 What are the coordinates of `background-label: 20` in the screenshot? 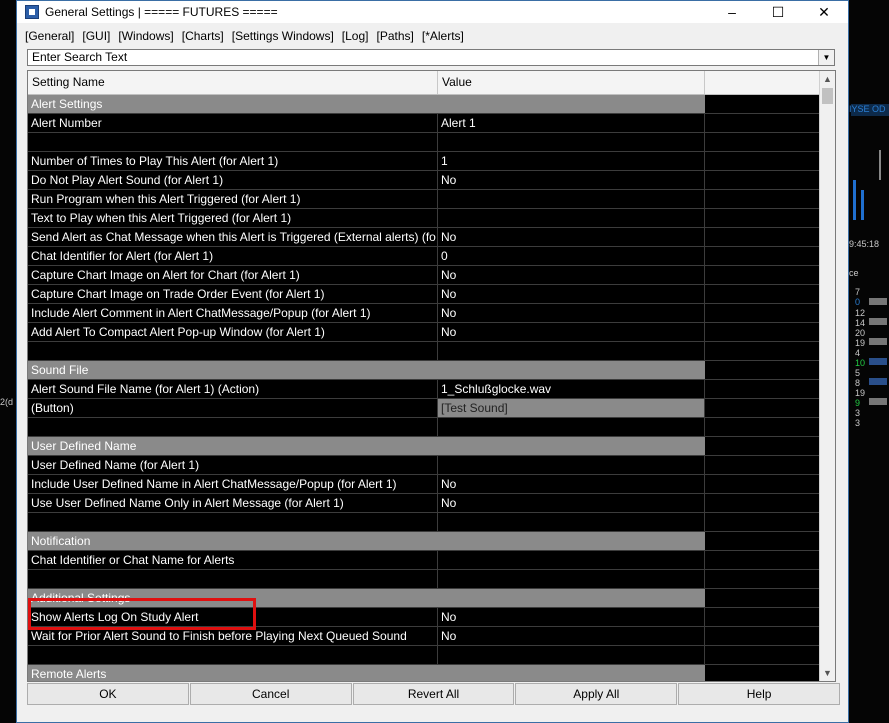 It's located at (860, 333).